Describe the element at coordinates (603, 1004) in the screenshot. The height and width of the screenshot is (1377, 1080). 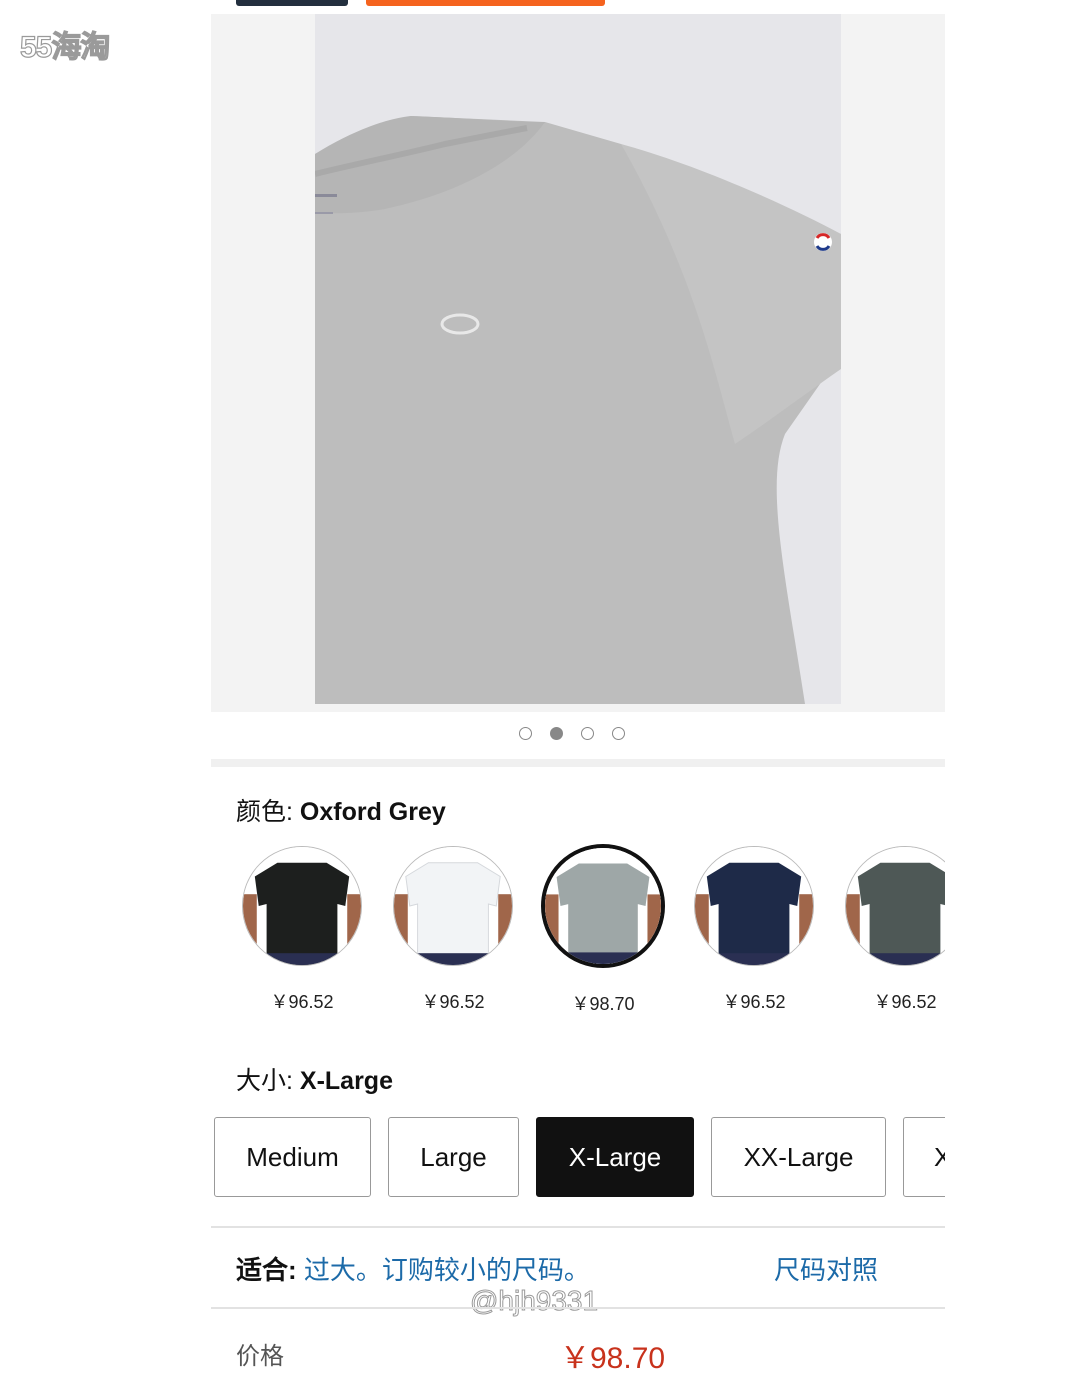
I see `swatch-price: ￥98.70` at that location.